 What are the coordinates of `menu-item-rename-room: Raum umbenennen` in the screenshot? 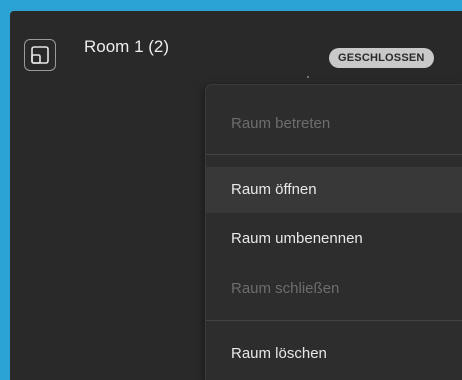 It's located at (334, 239).